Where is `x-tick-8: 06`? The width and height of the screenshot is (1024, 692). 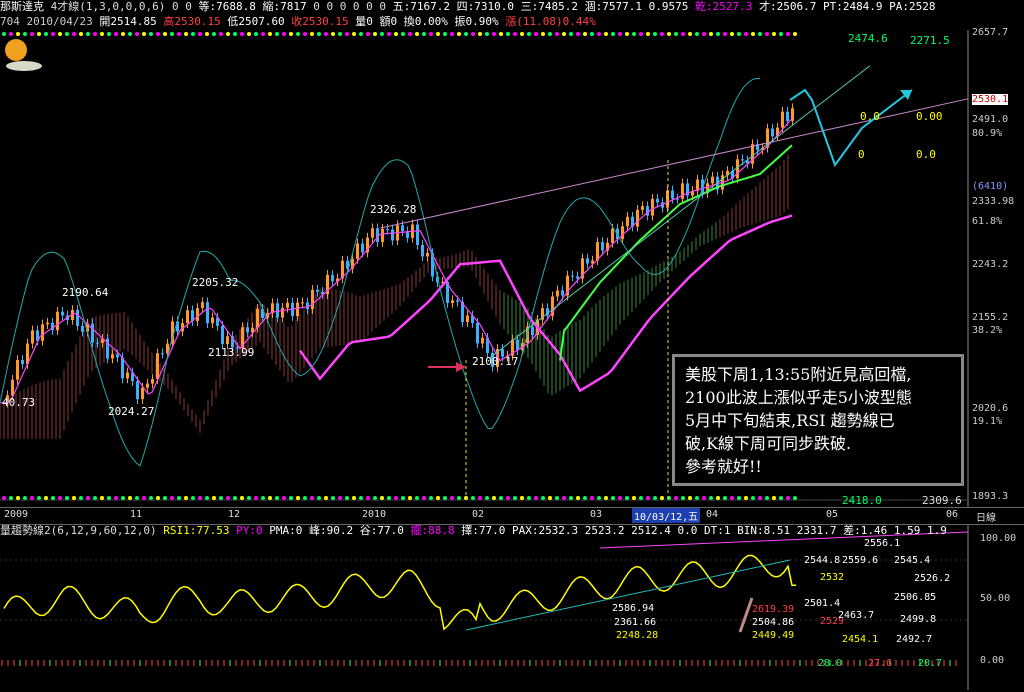 x-tick-8: 06 is located at coordinates (952, 514).